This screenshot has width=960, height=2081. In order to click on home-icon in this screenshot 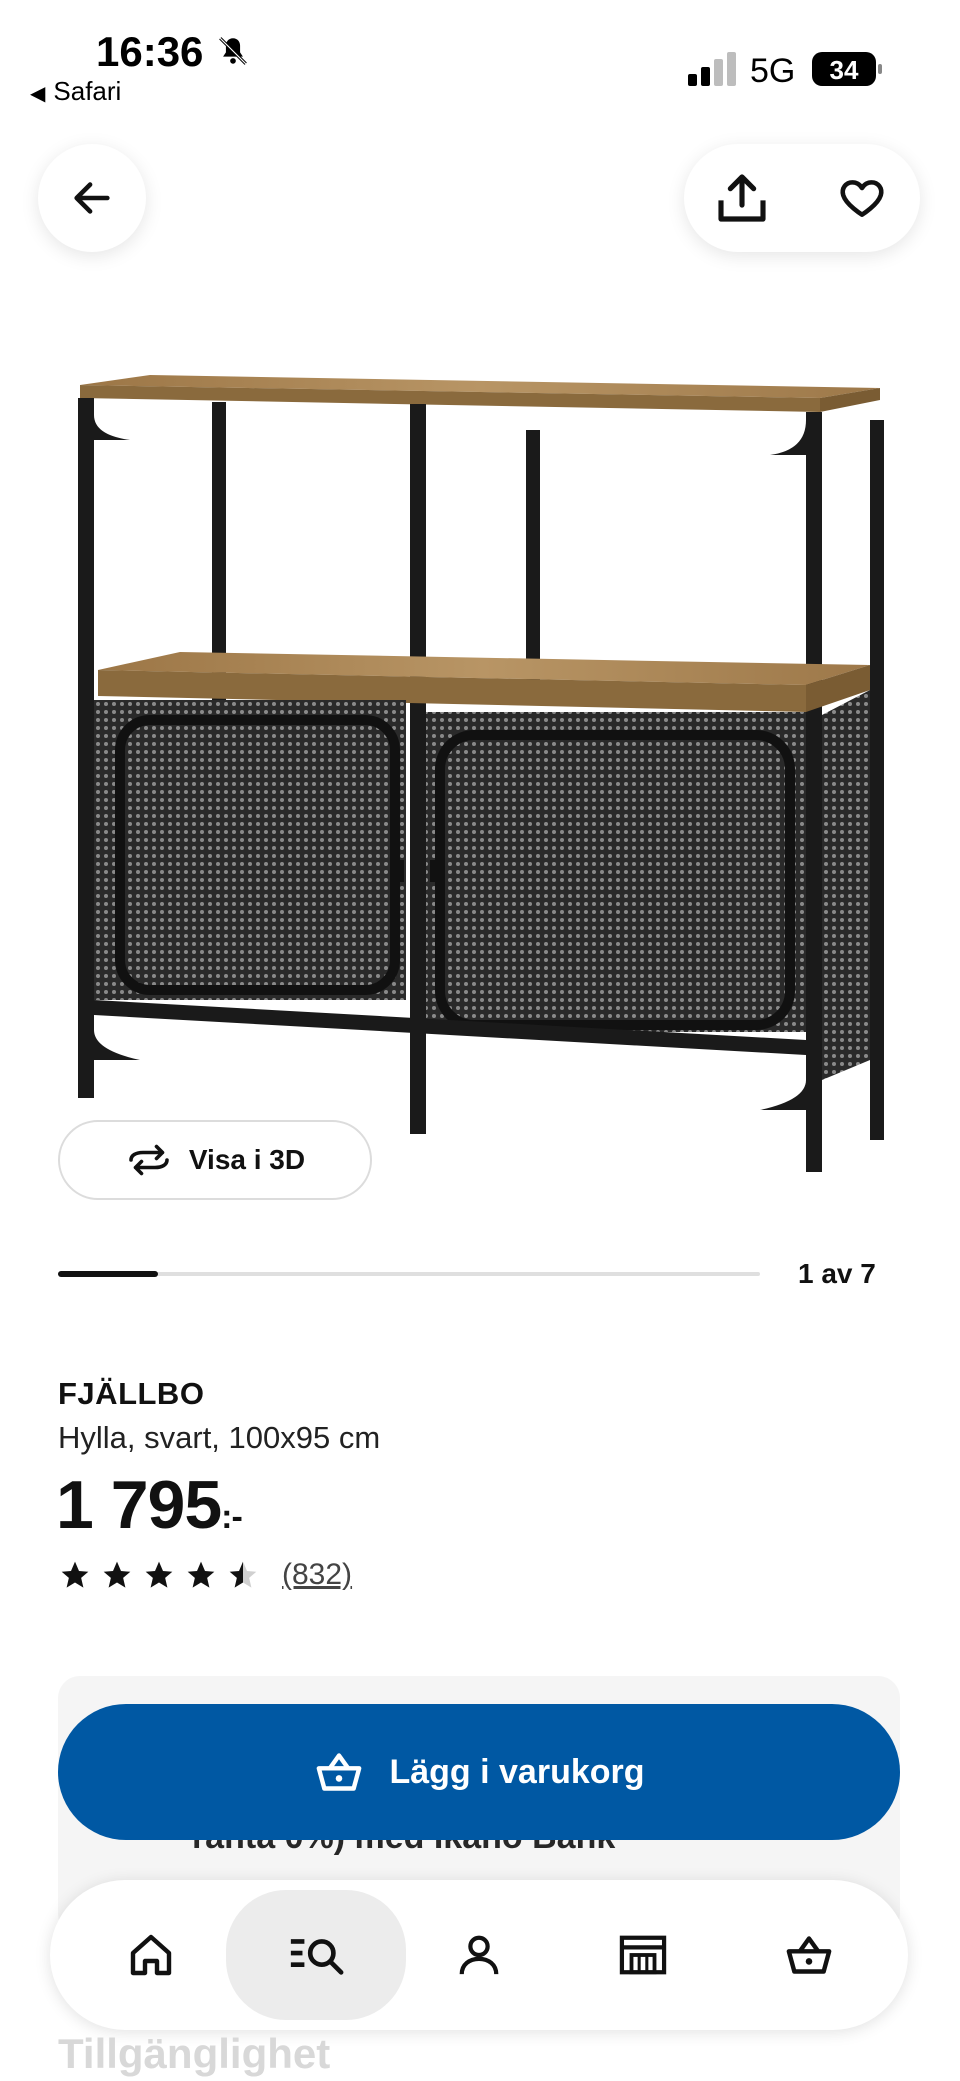, I will do `click(151, 1955)`.